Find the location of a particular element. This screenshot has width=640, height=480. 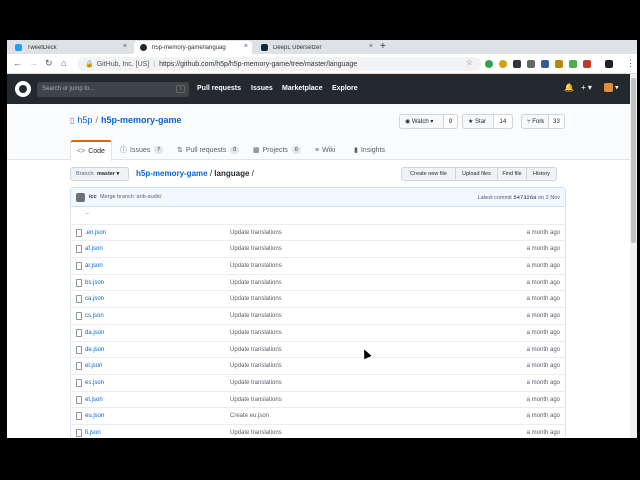

file-name-link: de.json is located at coordinates (94, 350).